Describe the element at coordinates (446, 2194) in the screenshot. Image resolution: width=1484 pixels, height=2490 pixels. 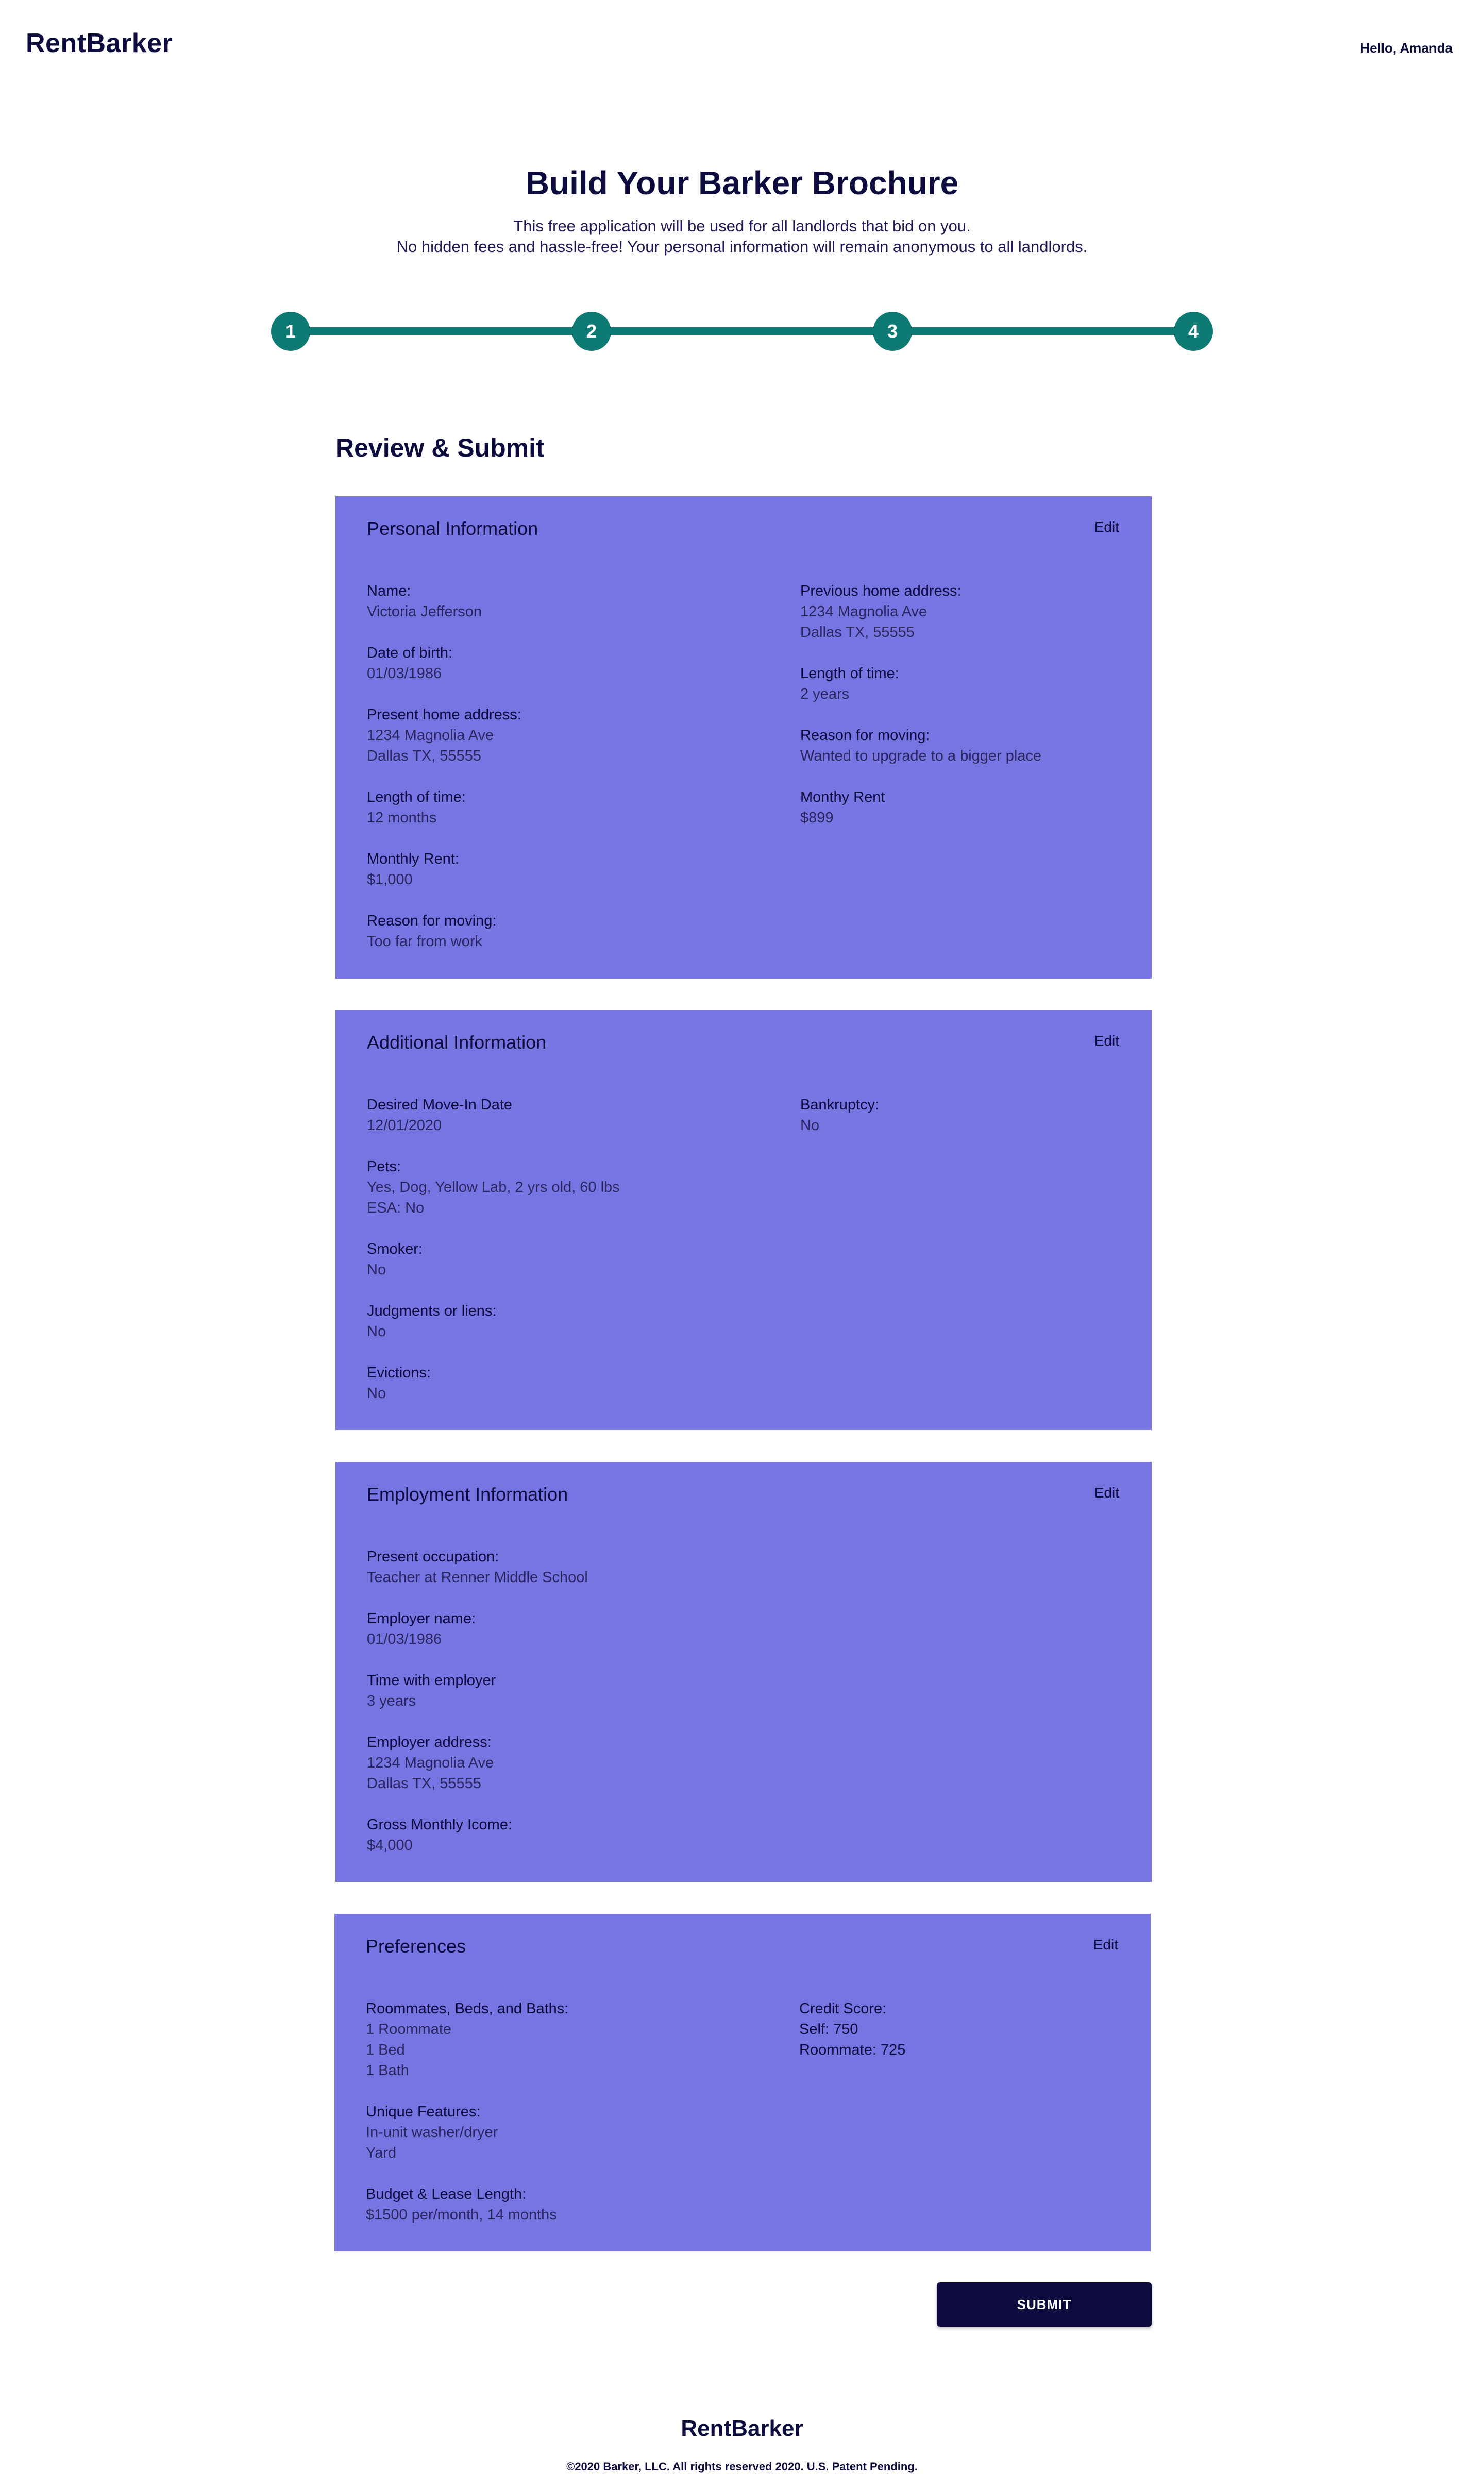
I see `field-label: Budget & Lease Length:` at that location.